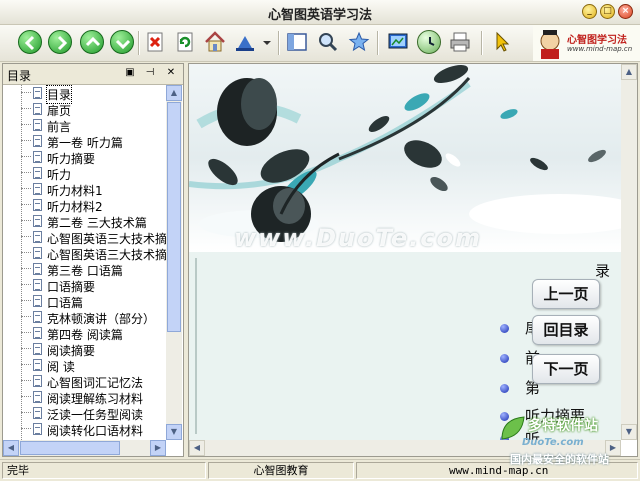  I want to click on toc-tree-item: 听力材料2, so click(84, 205).